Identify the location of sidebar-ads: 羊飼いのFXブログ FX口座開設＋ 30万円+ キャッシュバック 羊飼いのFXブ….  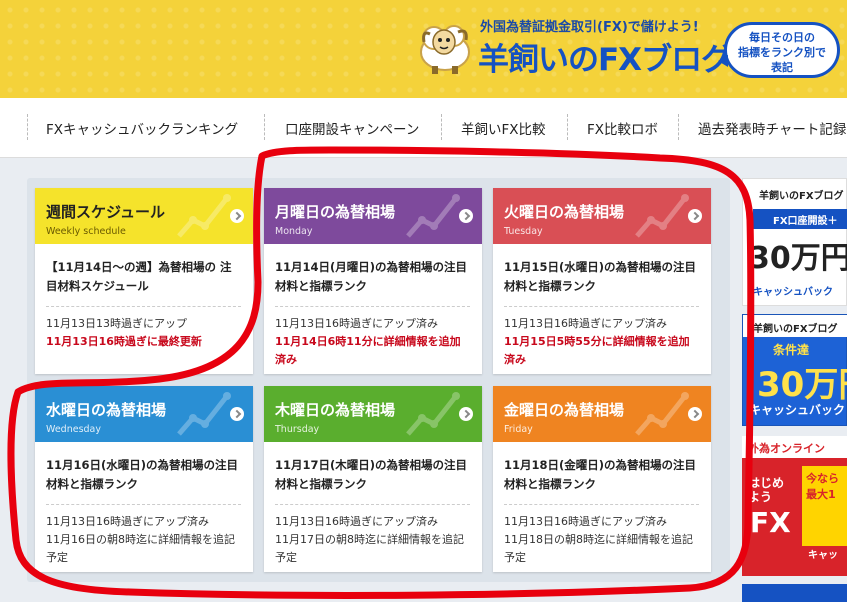
(794, 390).